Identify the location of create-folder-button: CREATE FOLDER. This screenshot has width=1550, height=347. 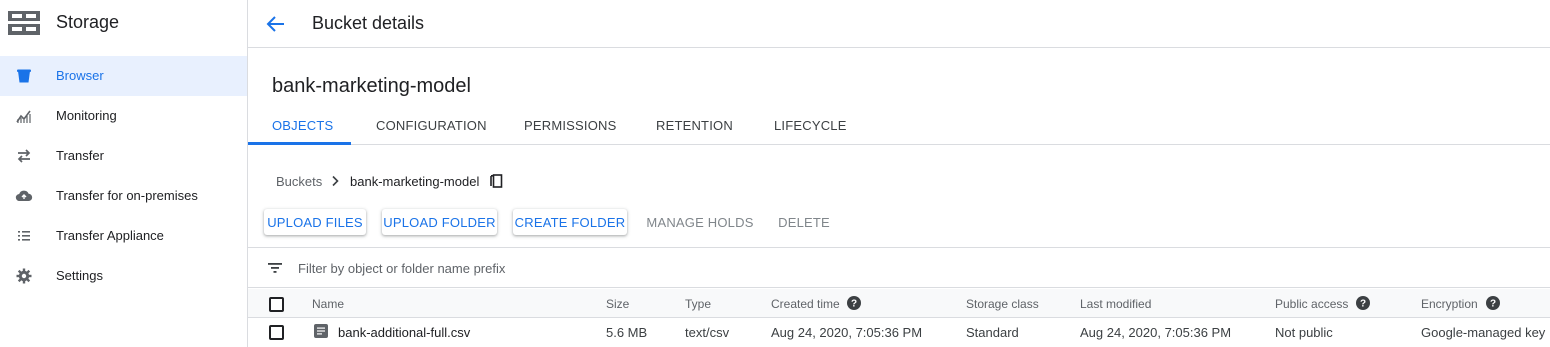
(570, 222).